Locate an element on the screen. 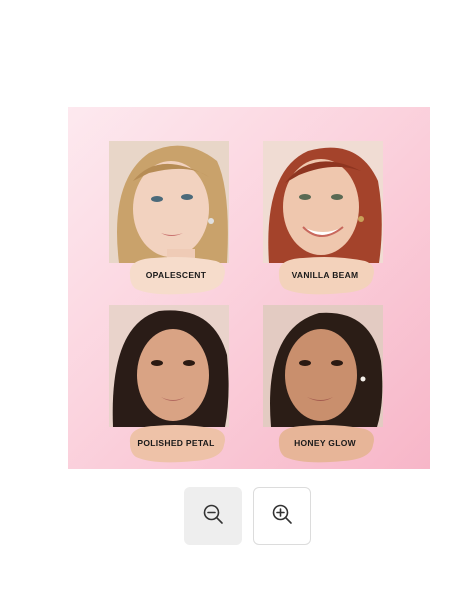  model-photo-vanilla-beam is located at coordinates (323, 202).